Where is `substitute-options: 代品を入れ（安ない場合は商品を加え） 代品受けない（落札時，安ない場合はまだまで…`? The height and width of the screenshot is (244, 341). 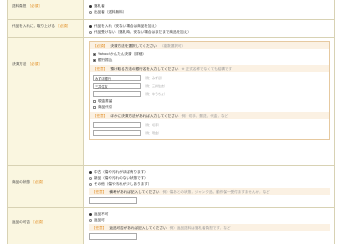
substitute-options: 代品を入れ（安ない場合は商品を加え） 代品受けない（落札時，安ない場合はまだまで… is located at coordinates (209, 28).